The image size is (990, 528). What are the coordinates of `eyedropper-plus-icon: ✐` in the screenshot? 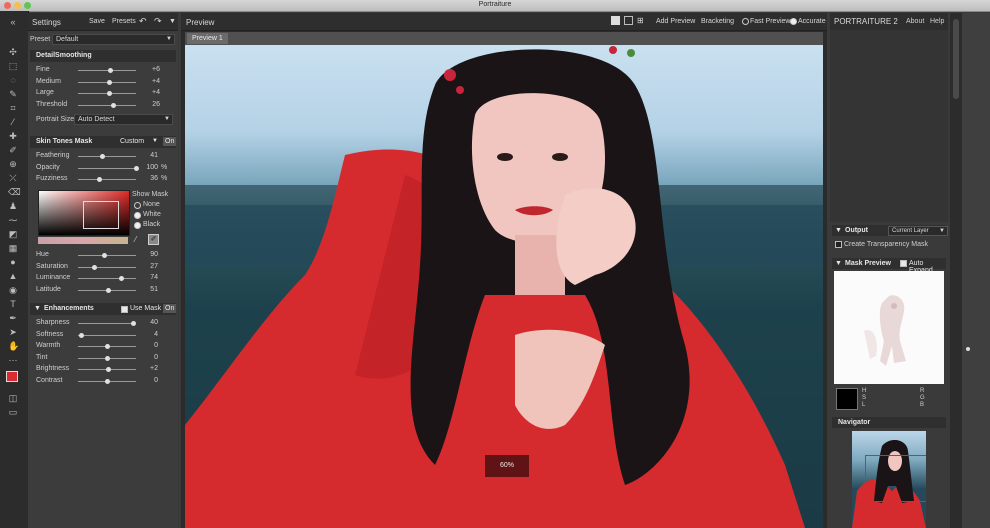 It's located at (153, 239).